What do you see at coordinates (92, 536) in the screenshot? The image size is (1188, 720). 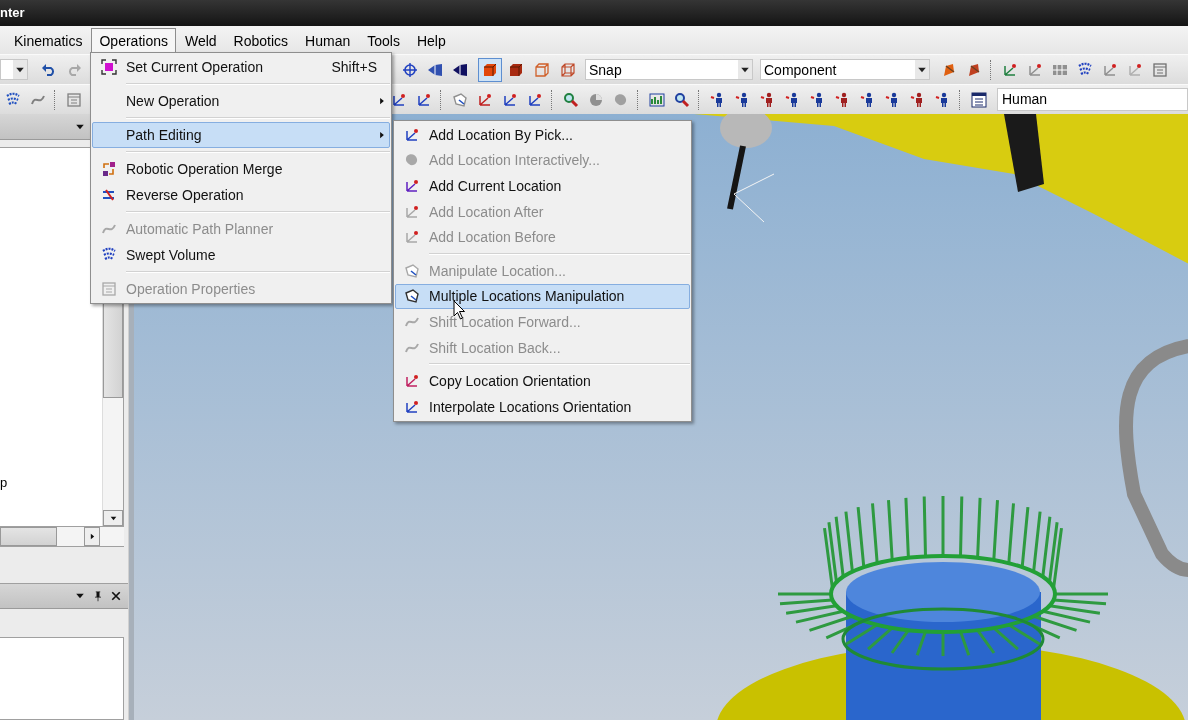 I see `scroll-right-button` at bounding box center [92, 536].